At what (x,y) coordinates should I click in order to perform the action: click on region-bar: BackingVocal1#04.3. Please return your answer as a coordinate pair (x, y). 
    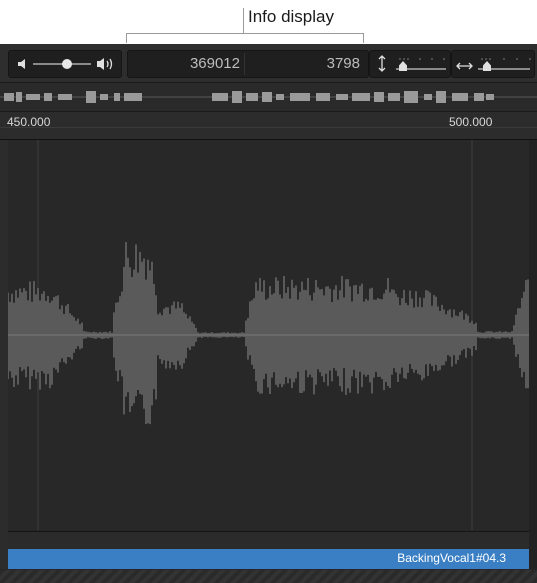
    Looking at the image, I should click on (268, 559).